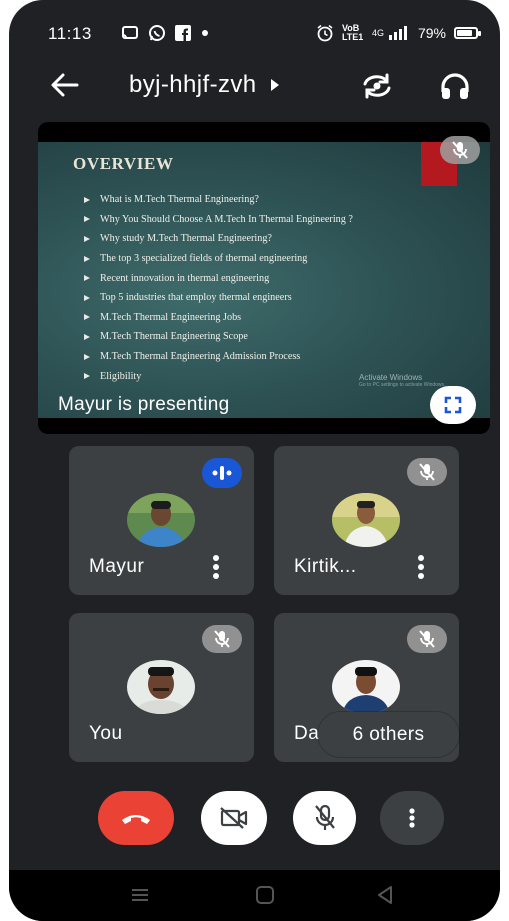  Describe the element at coordinates (193, 84) in the screenshot. I see `meeting-code: byj-hhjf-zvh` at that location.